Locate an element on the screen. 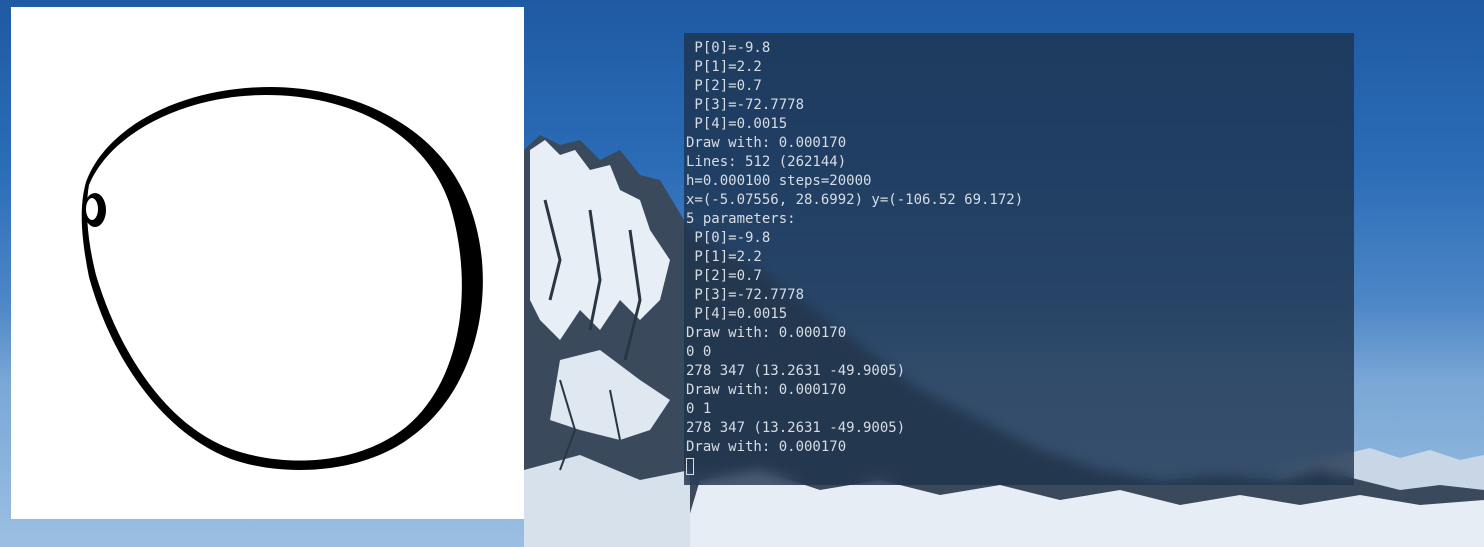 The height and width of the screenshot is (547, 1484). terminal-line: Lines: 512 (262144) is located at coordinates (766, 162).